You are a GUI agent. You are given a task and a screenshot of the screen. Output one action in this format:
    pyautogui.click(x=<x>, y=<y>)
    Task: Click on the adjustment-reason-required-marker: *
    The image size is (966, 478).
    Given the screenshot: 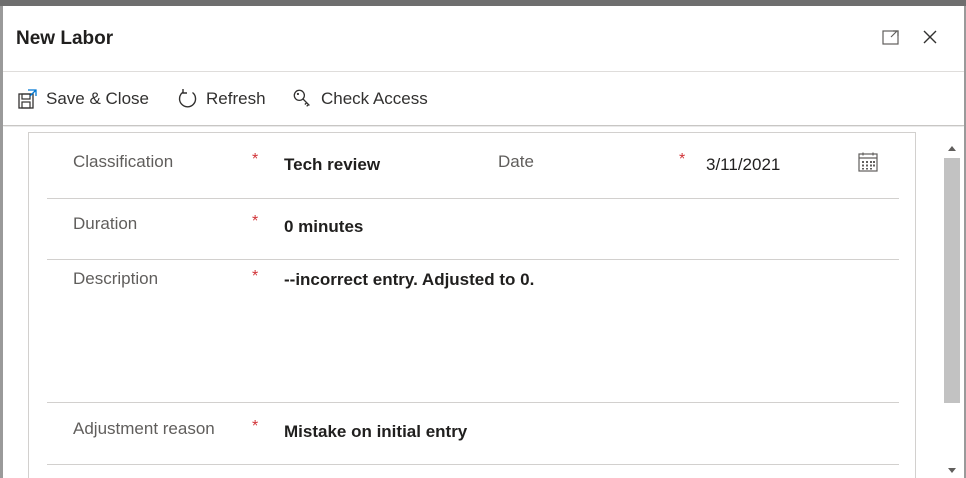 What is the action you would take?
    pyautogui.click(x=255, y=426)
    